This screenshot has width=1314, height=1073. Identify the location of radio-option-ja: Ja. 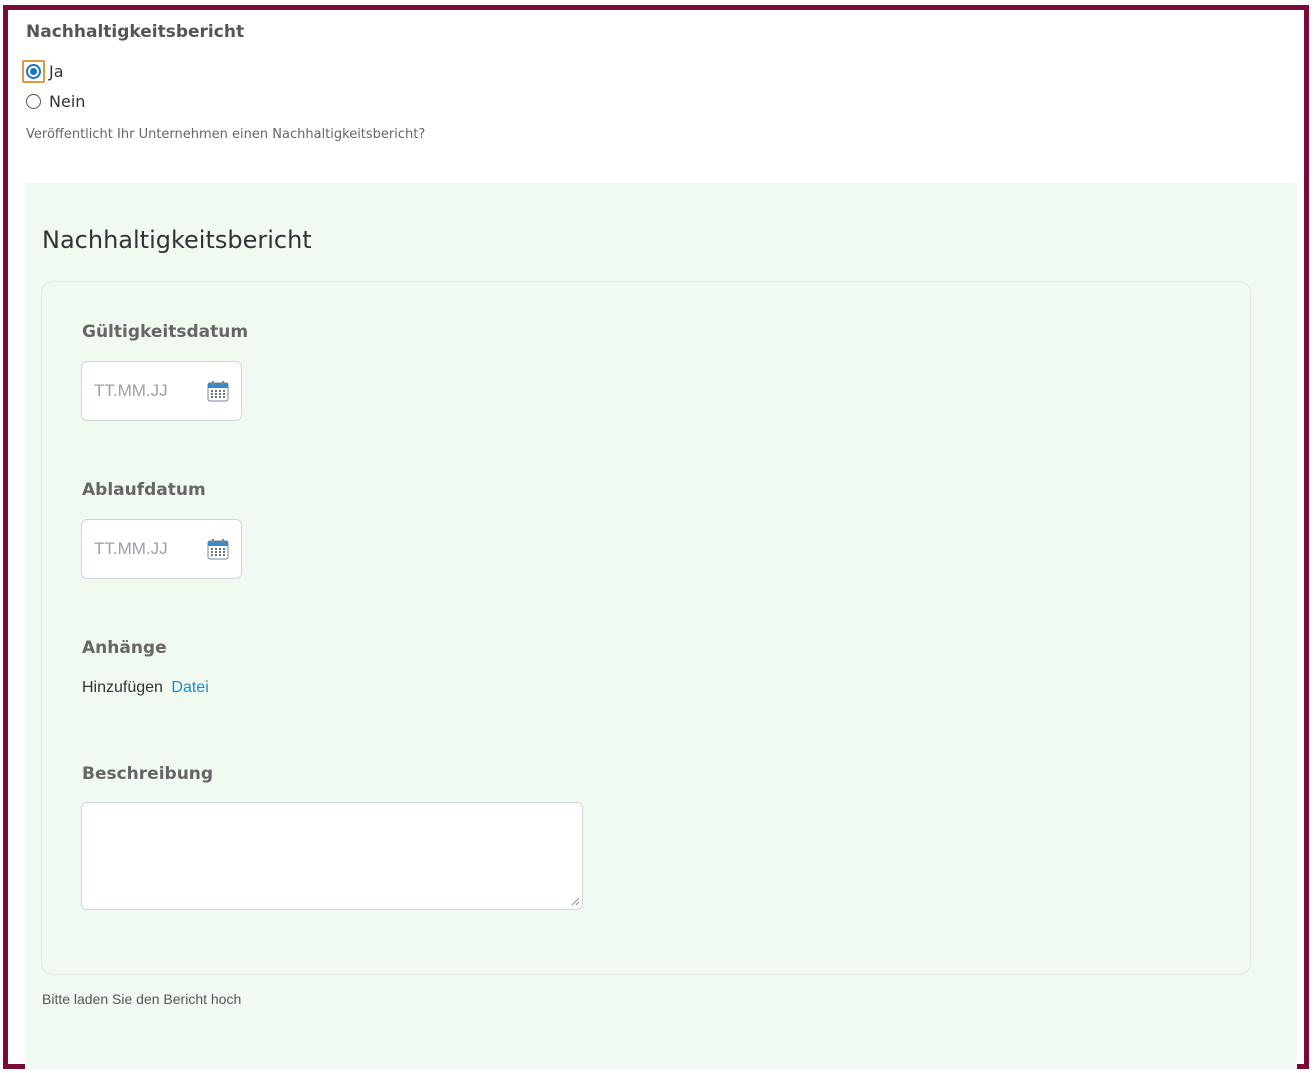
(43, 71).